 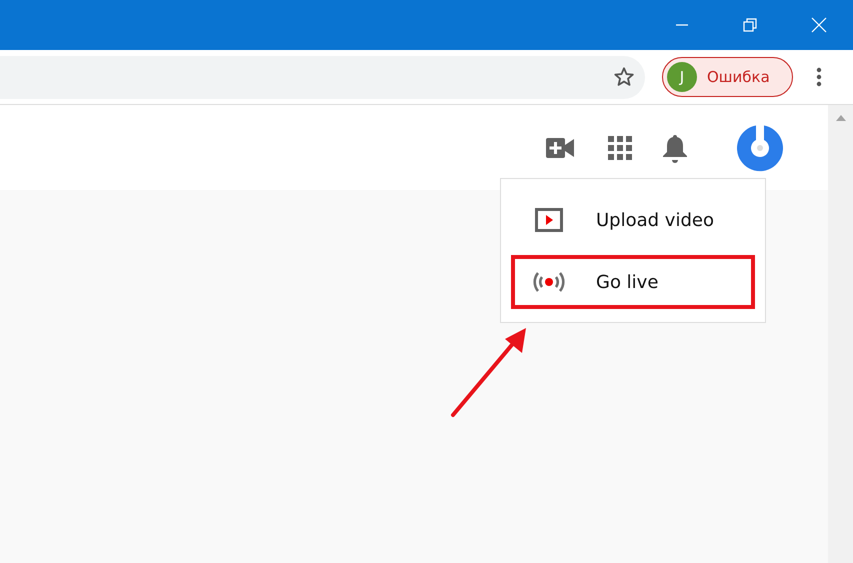 I want to click on restore-icon, so click(x=750, y=25).